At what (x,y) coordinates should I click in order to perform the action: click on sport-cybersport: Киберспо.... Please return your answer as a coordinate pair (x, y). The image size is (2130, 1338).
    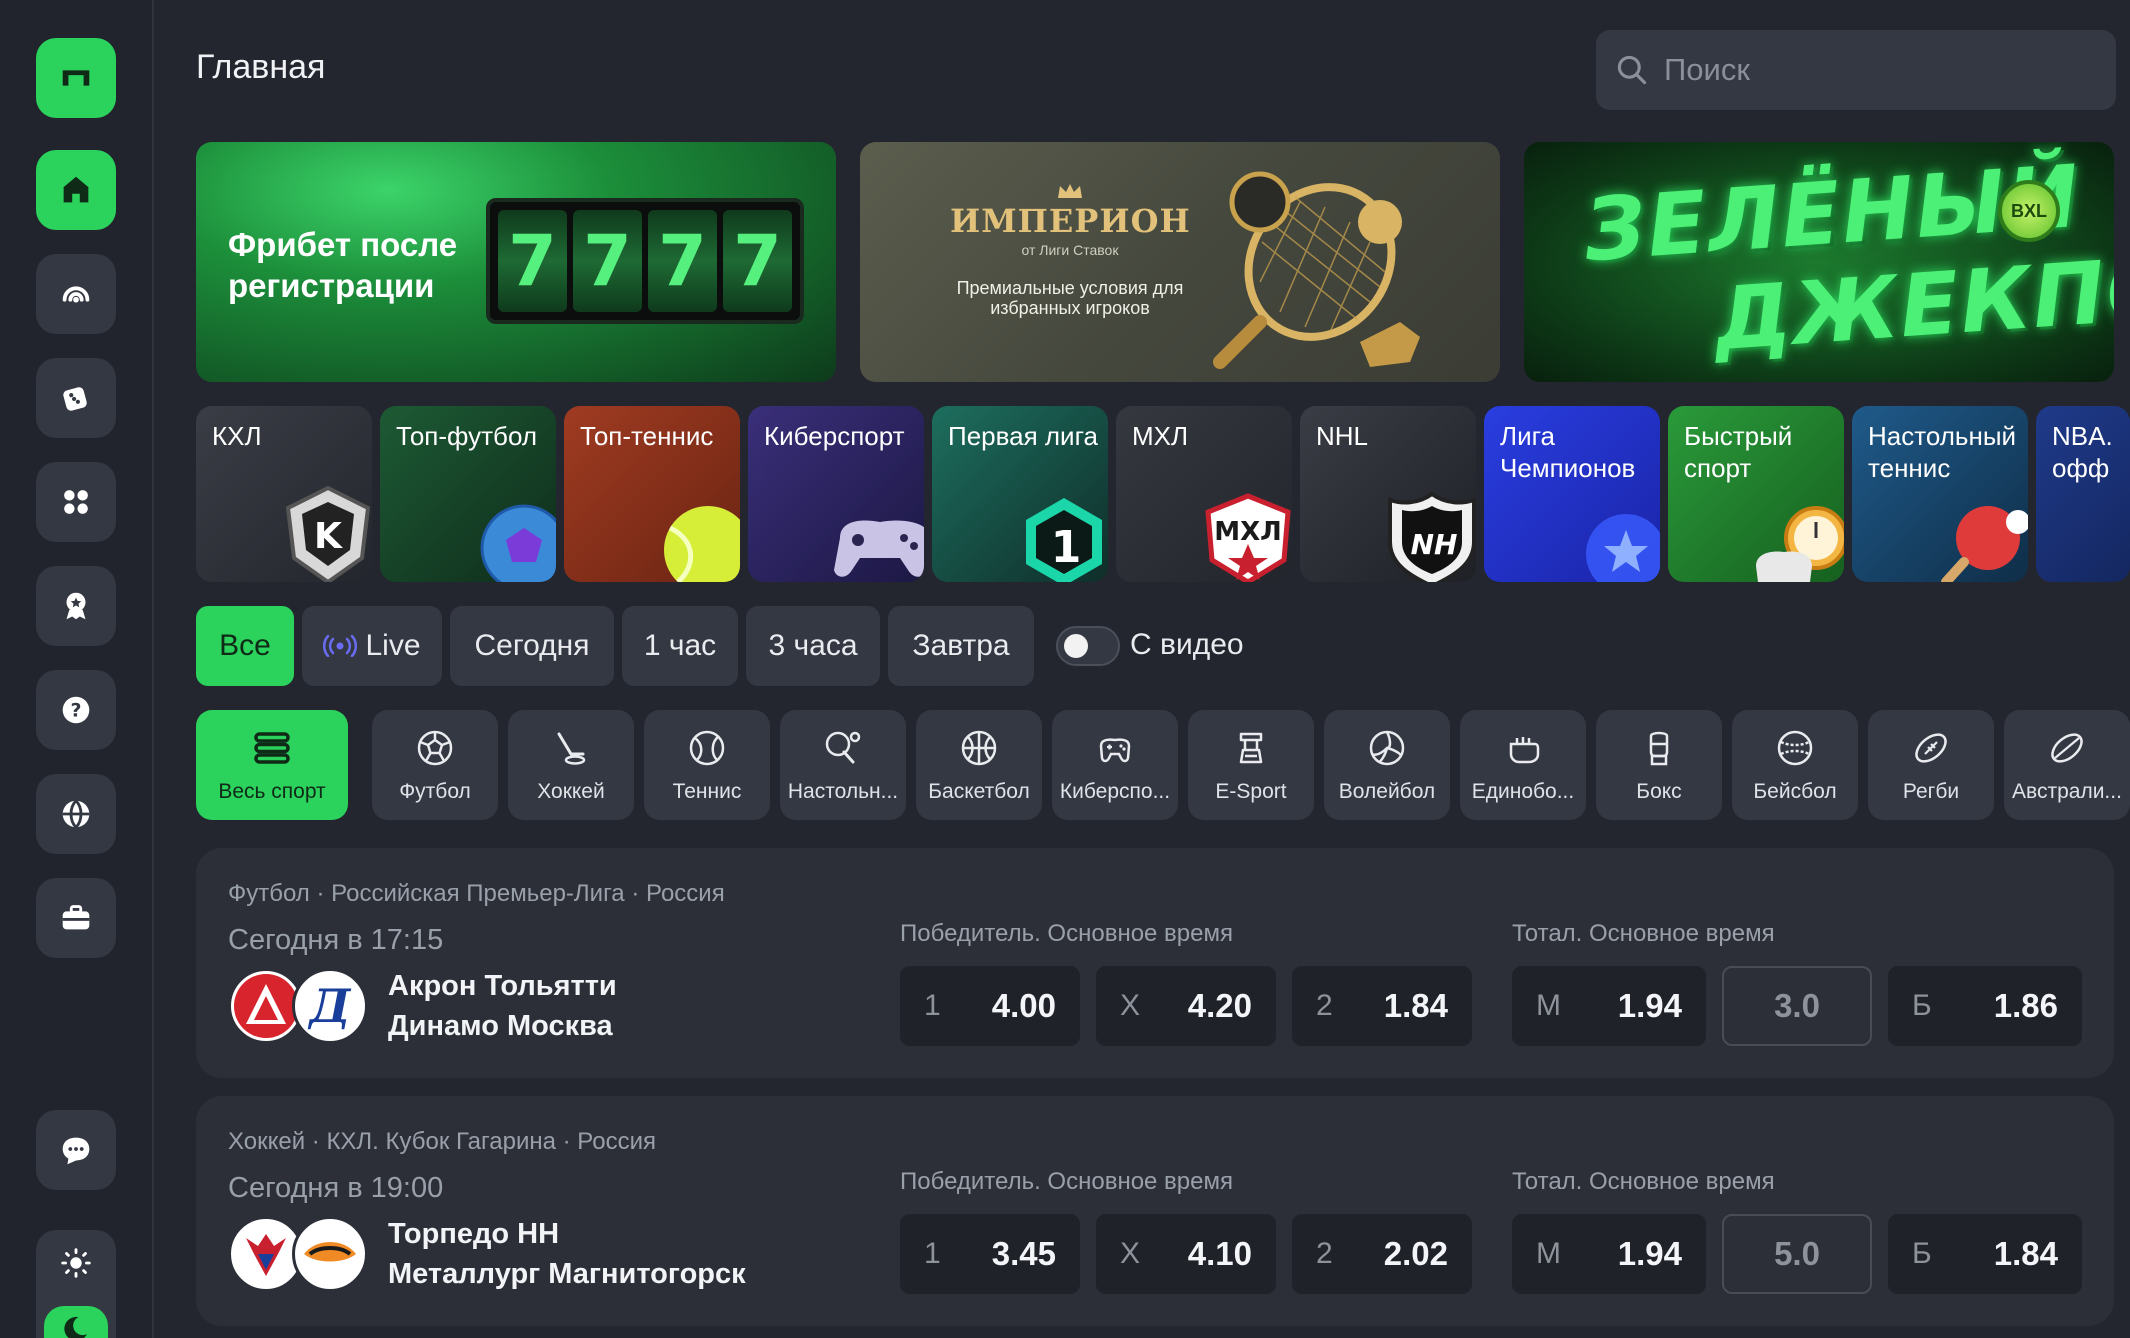
    Looking at the image, I should click on (1115, 765).